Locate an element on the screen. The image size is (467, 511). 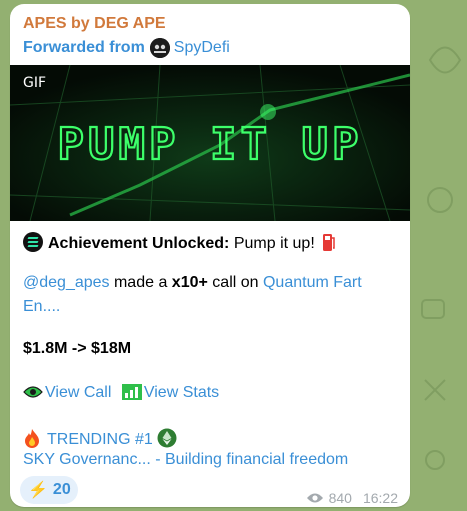
wallpaper-doodles is located at coordinates (441, 258).